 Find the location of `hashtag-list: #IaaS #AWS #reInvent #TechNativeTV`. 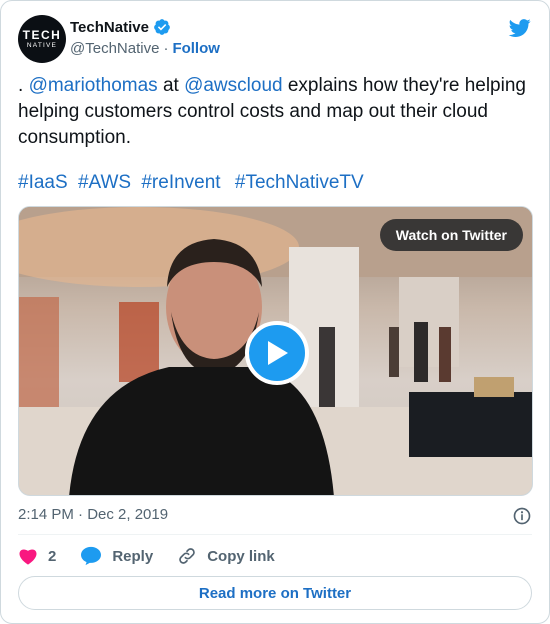

hashtag-list: #IaaS #AWS #reInvent #TechNativeTV is located at coordinates (193, 183).